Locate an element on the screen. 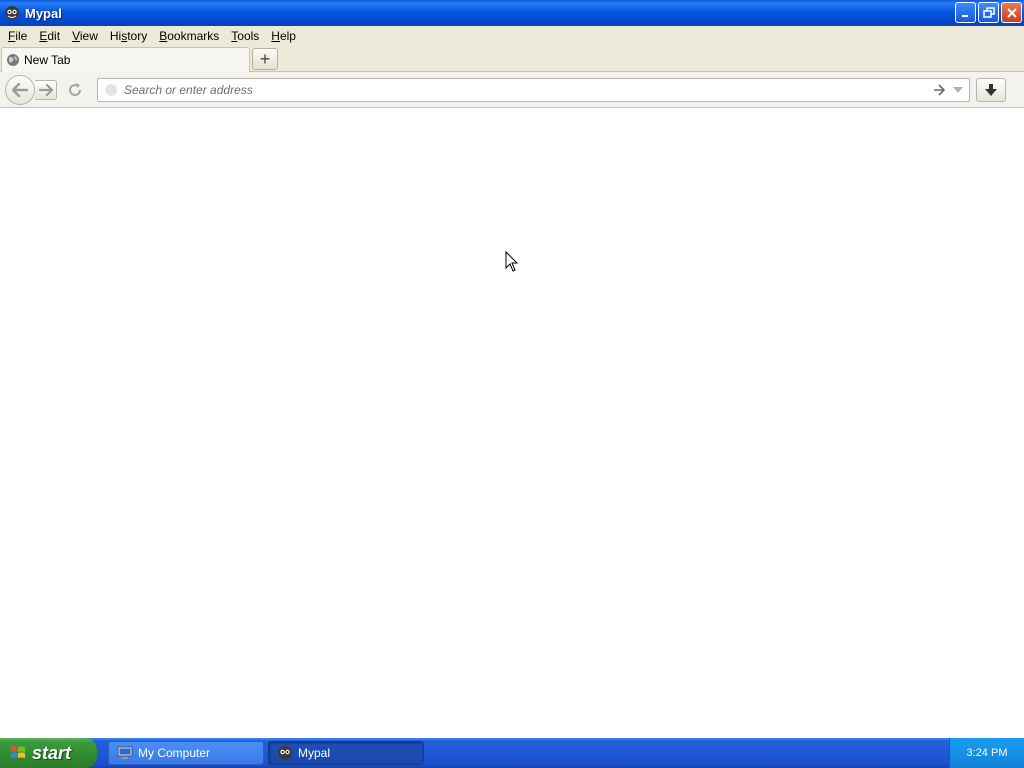  address-input is located at coordinates (527, 90).